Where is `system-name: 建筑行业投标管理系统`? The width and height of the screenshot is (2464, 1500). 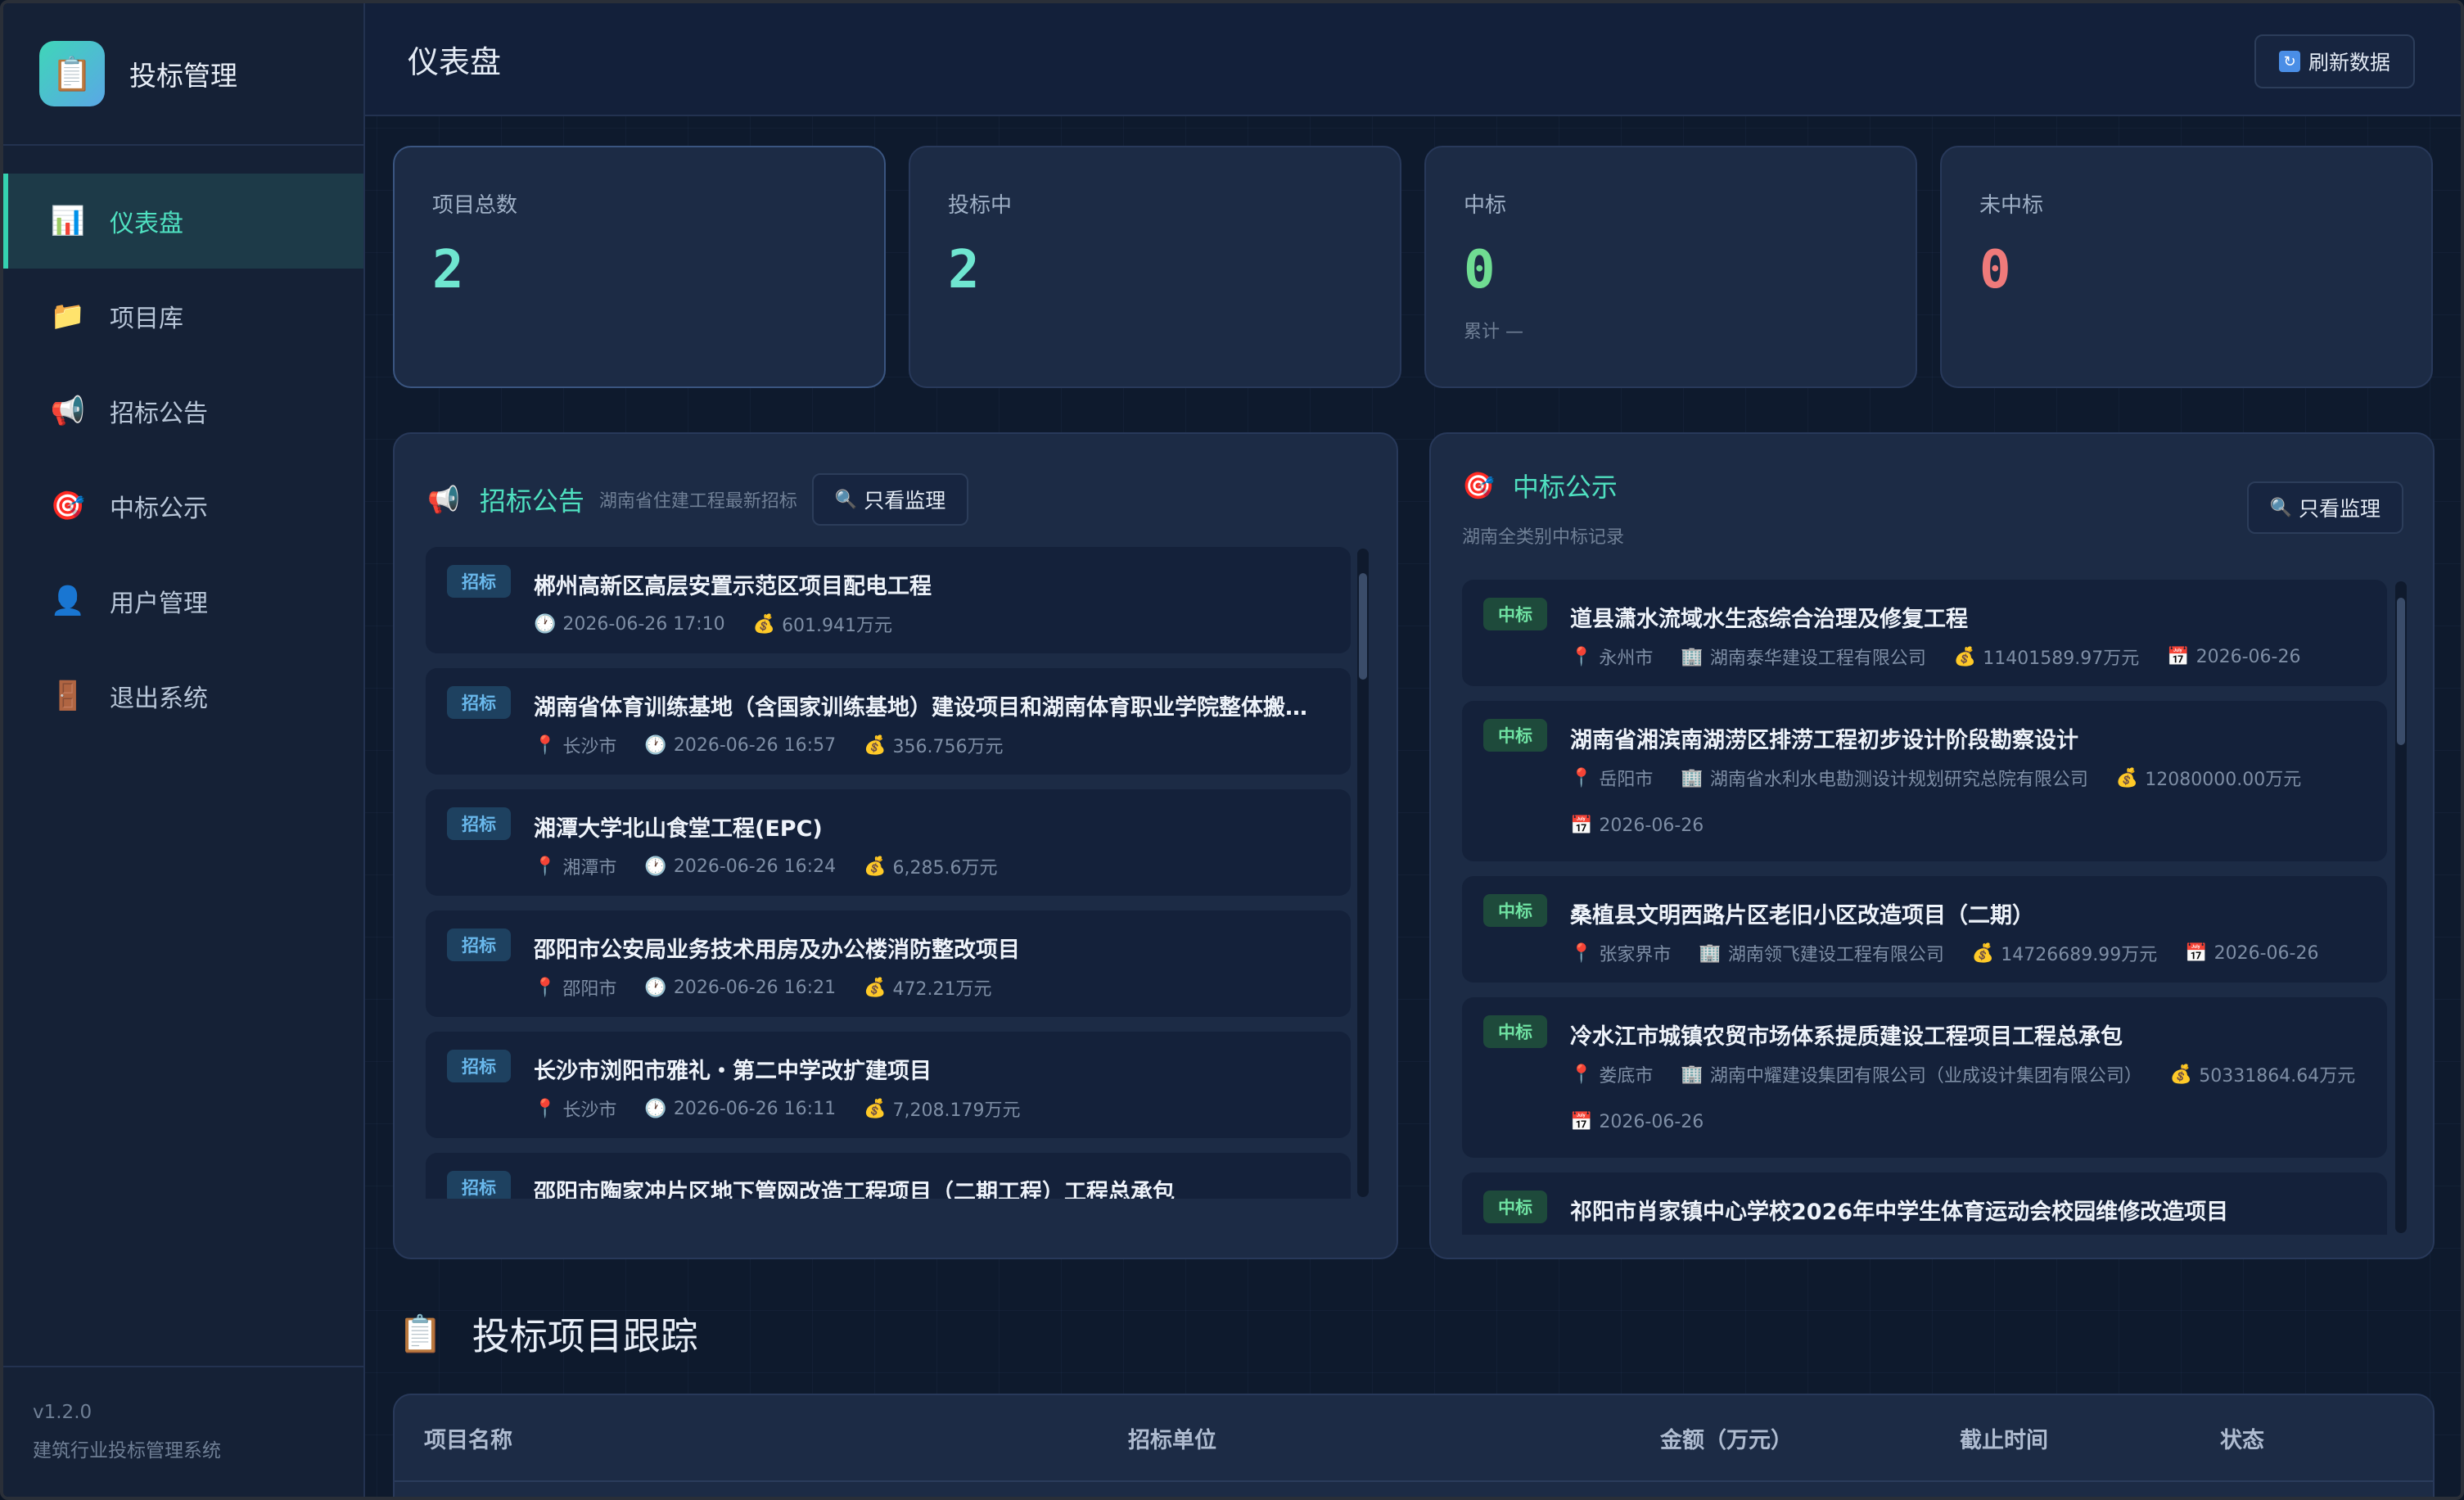
system-name: 建筑行业投标管理系统 is located at coordinates (127, 1451).